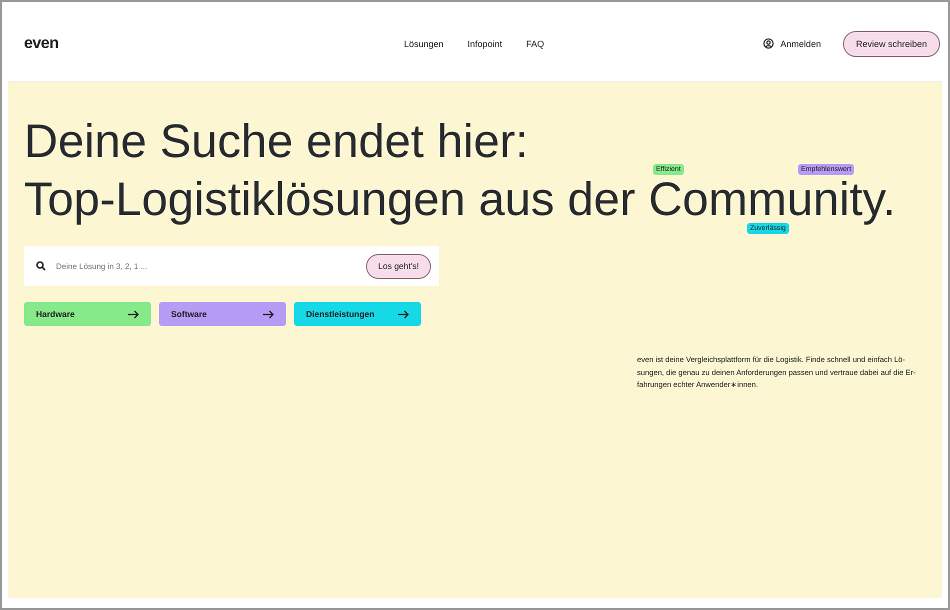 Image resolution: width=950 pixels, height=610 pixels. What do you see at coordinates (535, 43) in the screenshot?
I see `nav-link: FAQ` at bounding box center [535, 43].